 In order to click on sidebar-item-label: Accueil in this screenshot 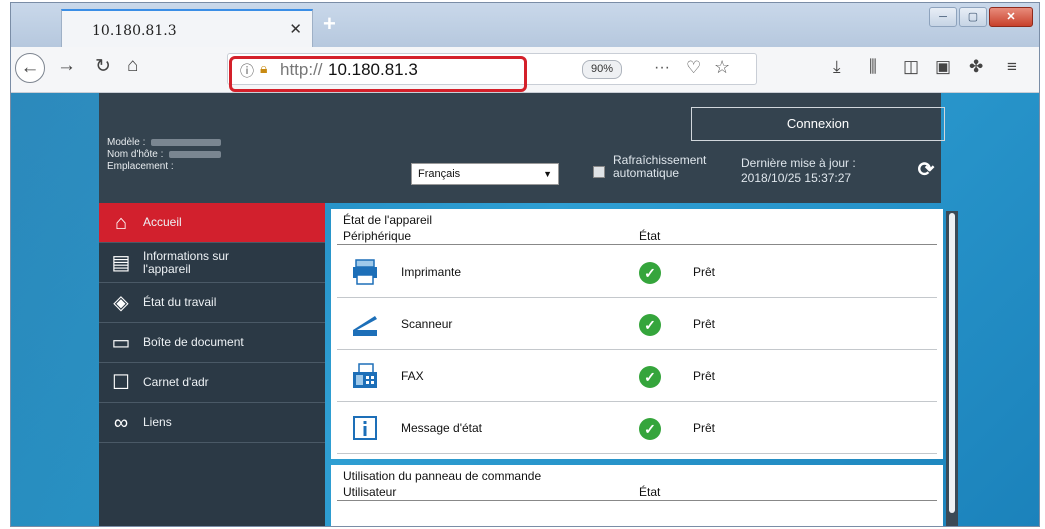, I will do `click(162, 222)`.